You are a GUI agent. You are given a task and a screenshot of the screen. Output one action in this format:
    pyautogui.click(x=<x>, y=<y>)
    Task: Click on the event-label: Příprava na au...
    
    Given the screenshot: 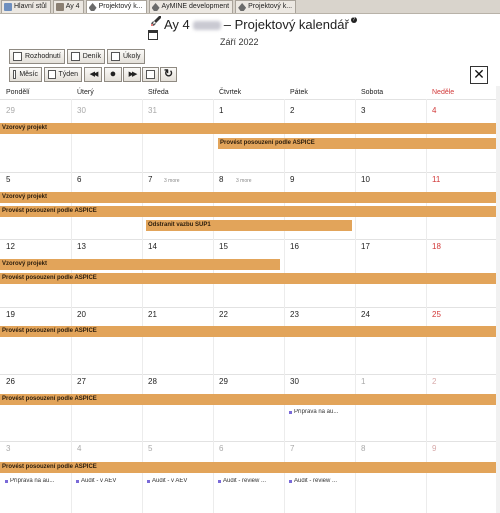 What is the action you would take?
    pyautogui.click(x=316, y=412)
    